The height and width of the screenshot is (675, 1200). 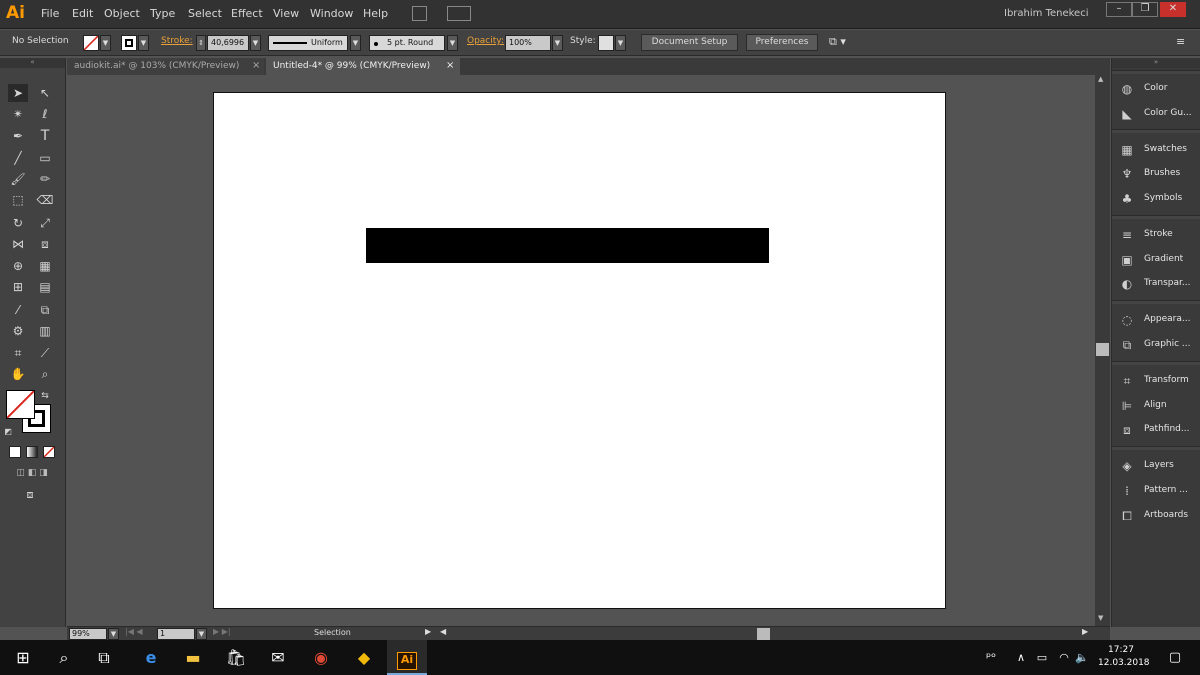 I want to click on profile-dropdown: ▼, so click(x=355, y=43).